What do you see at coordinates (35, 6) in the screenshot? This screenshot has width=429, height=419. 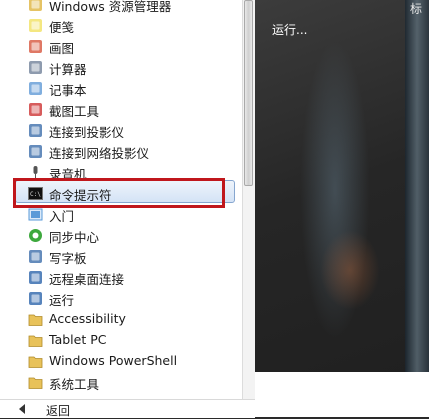 I see `explorer-icon` at bounding box center [35, 6].